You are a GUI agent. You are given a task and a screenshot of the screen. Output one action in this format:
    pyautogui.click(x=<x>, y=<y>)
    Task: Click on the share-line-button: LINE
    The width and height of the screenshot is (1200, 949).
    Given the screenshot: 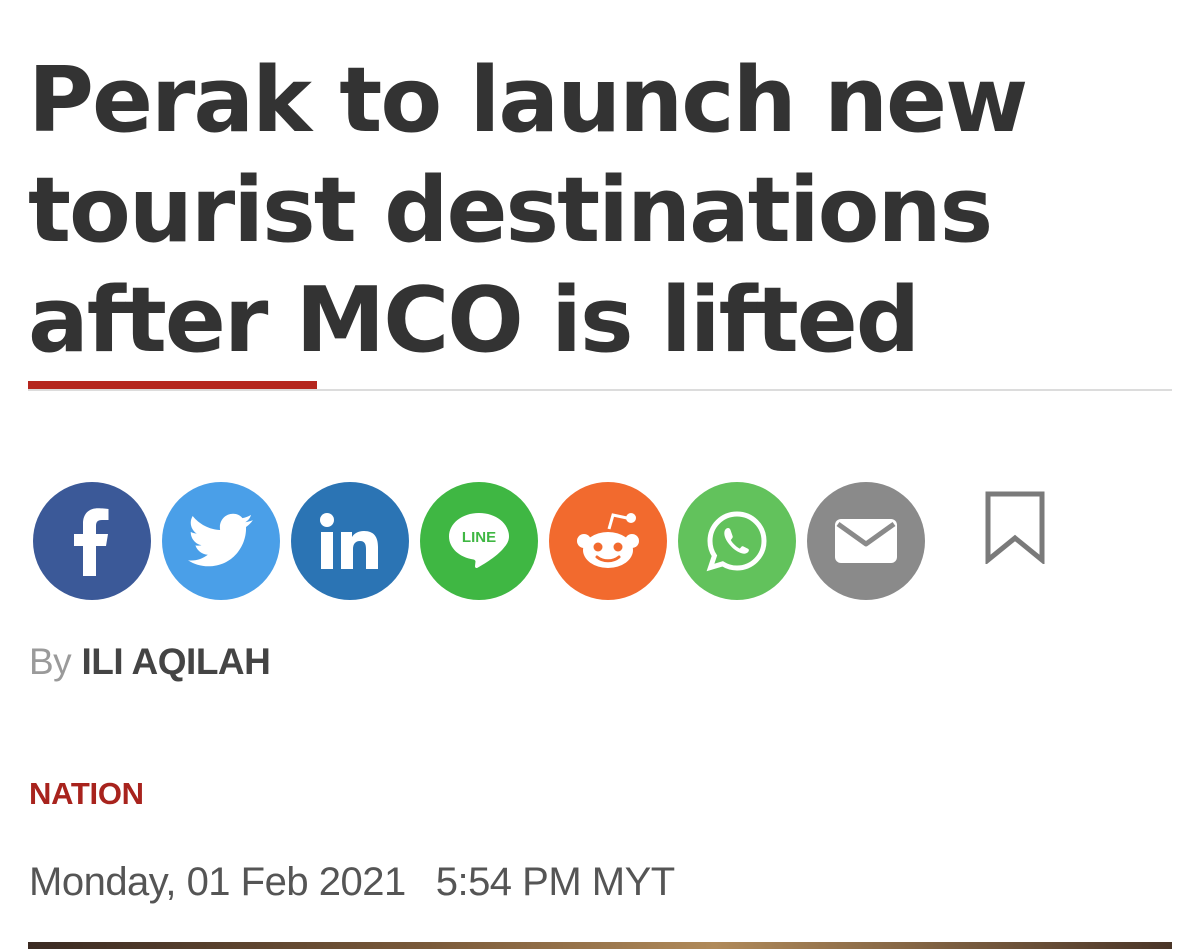 What is the action you would take?
    pyautogui.click(x=479, y=541)
    